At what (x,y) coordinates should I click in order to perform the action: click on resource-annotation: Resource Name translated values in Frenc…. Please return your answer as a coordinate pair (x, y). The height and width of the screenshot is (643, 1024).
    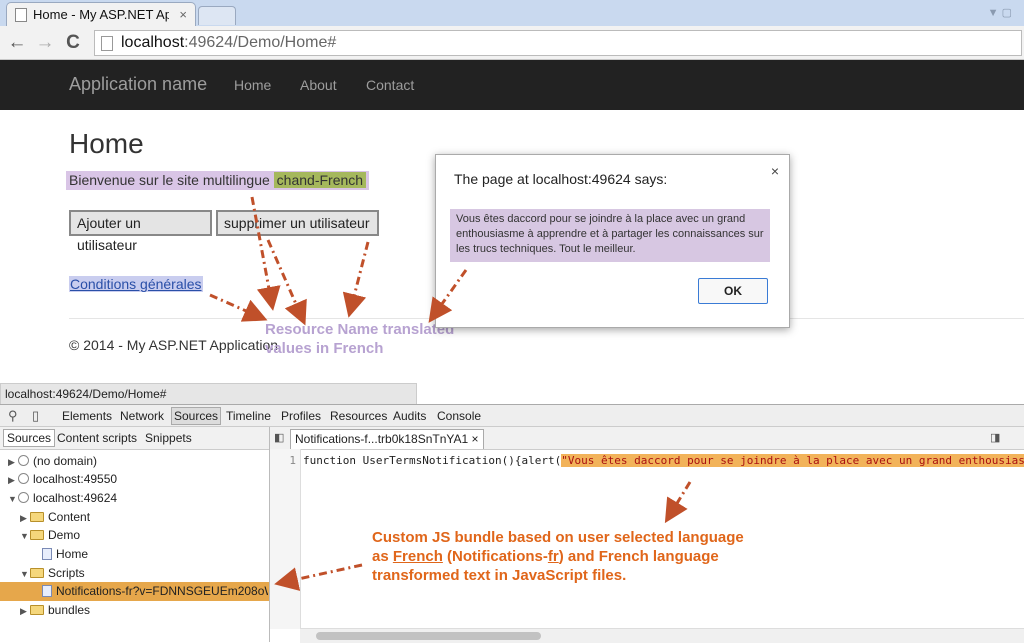
    Looking at the image, I should click on (359, 339).